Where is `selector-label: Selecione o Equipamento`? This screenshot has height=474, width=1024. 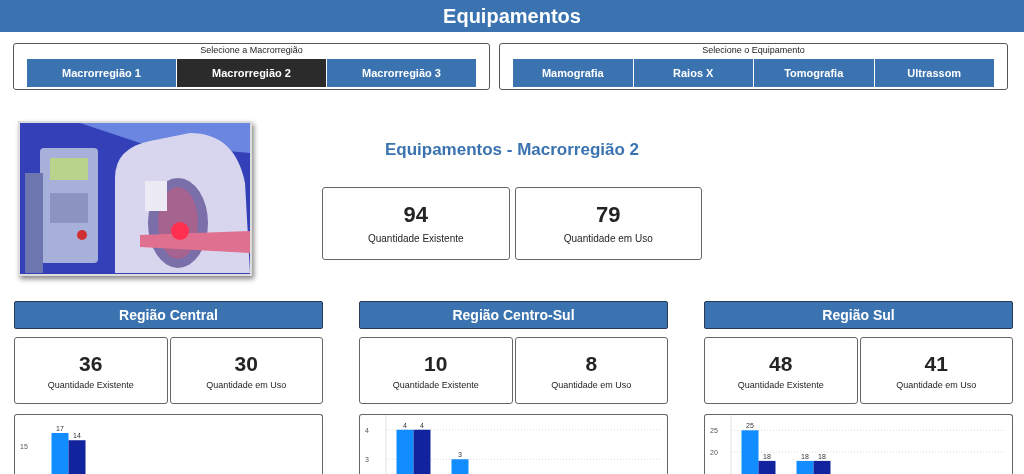 selector-label: Selecione o Equipamento is located at coordinates (753, 50).